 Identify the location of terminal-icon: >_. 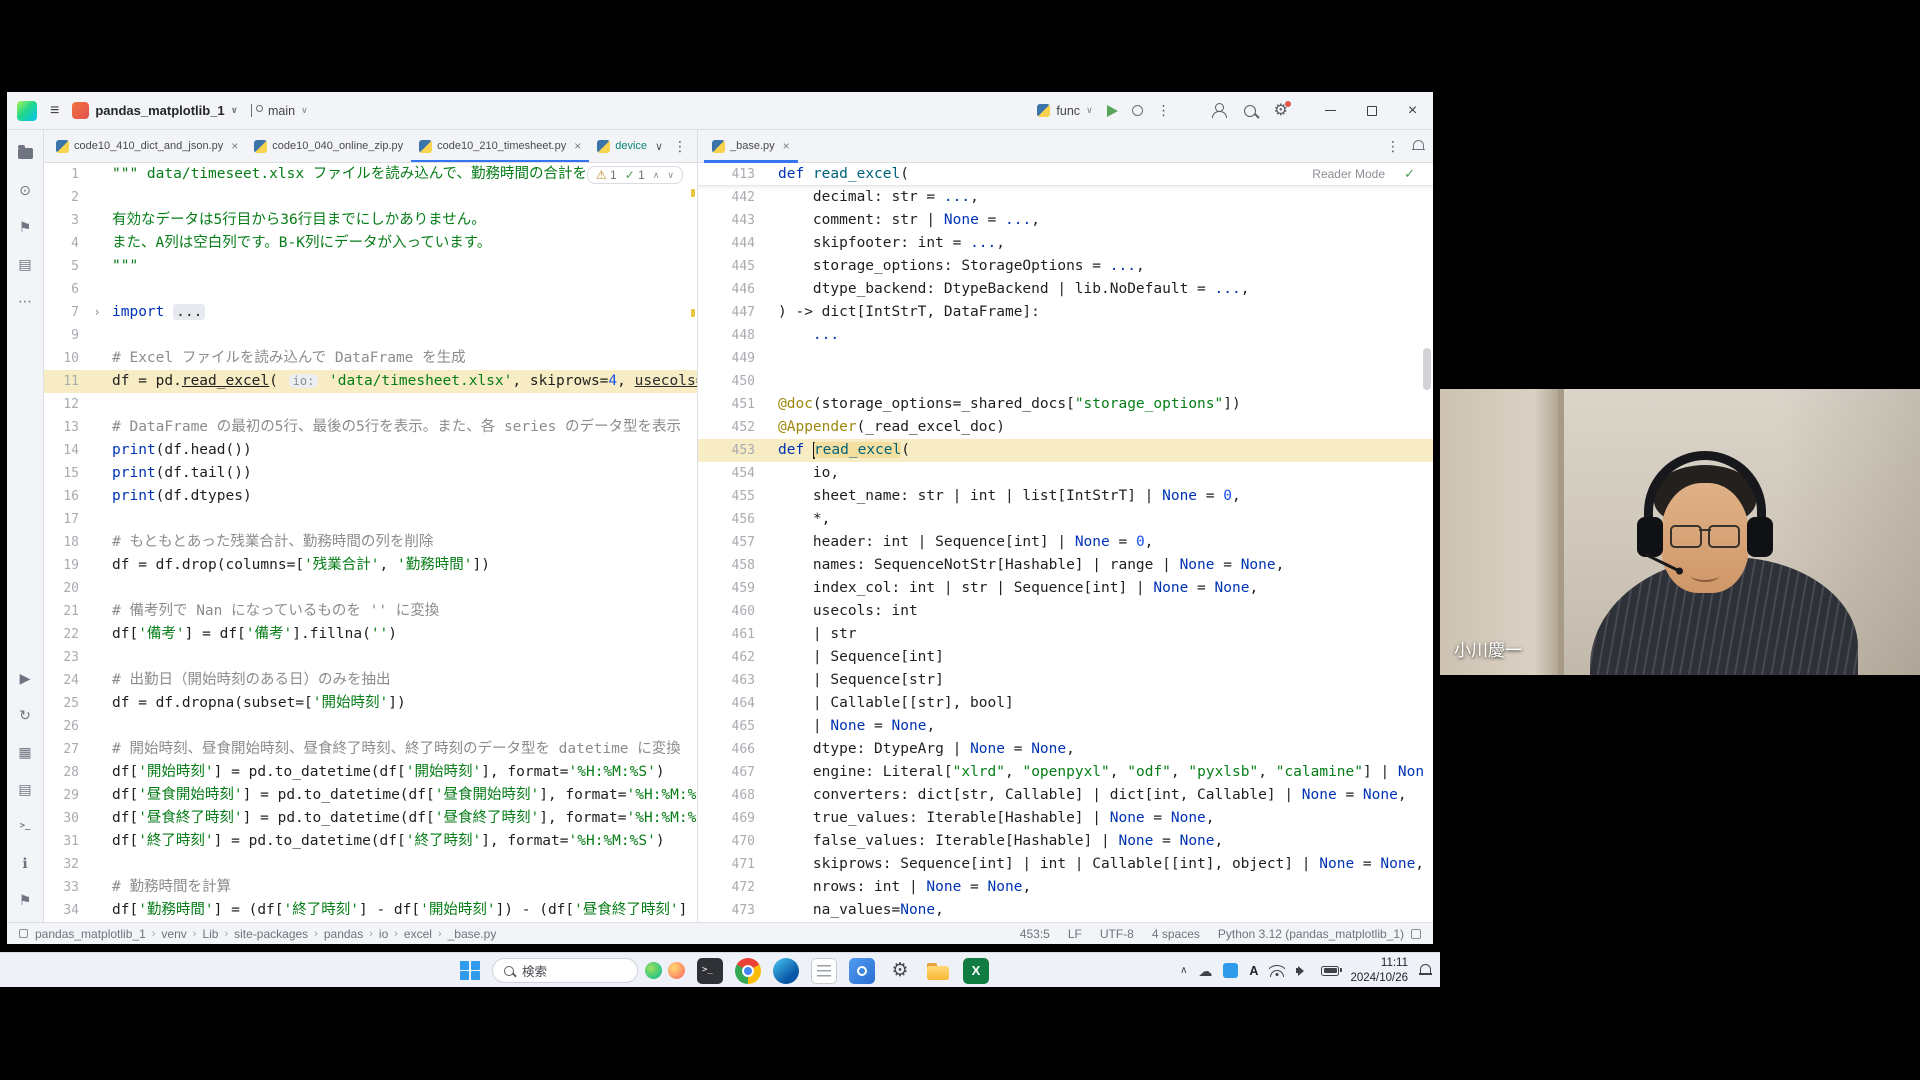
(25, 826).